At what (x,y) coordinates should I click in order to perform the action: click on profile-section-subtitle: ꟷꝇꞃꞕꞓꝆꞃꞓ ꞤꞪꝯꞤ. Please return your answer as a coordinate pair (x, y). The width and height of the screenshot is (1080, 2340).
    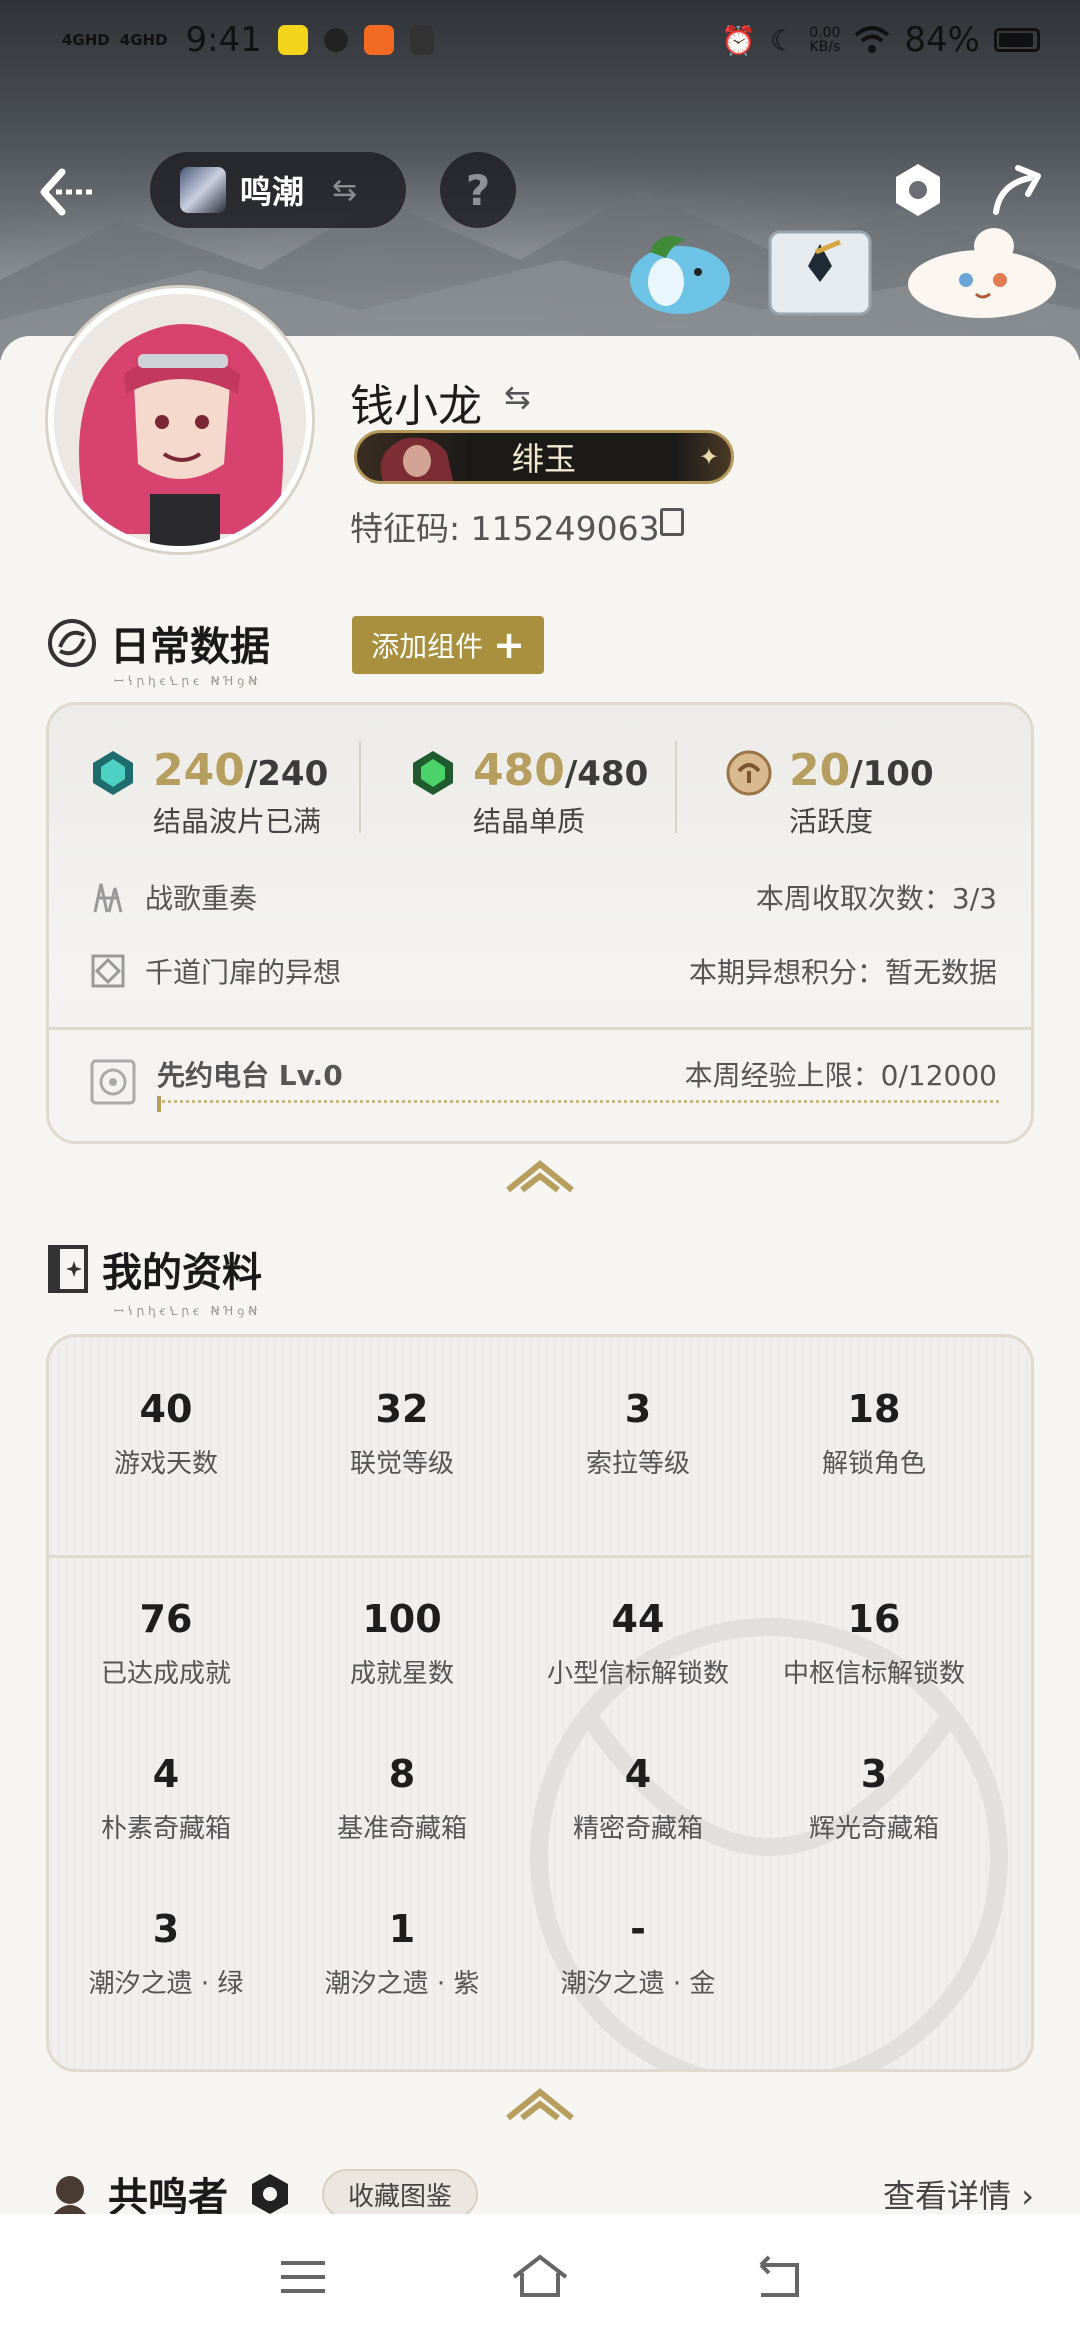
    Looking at the image, I should click on (188, 1311).